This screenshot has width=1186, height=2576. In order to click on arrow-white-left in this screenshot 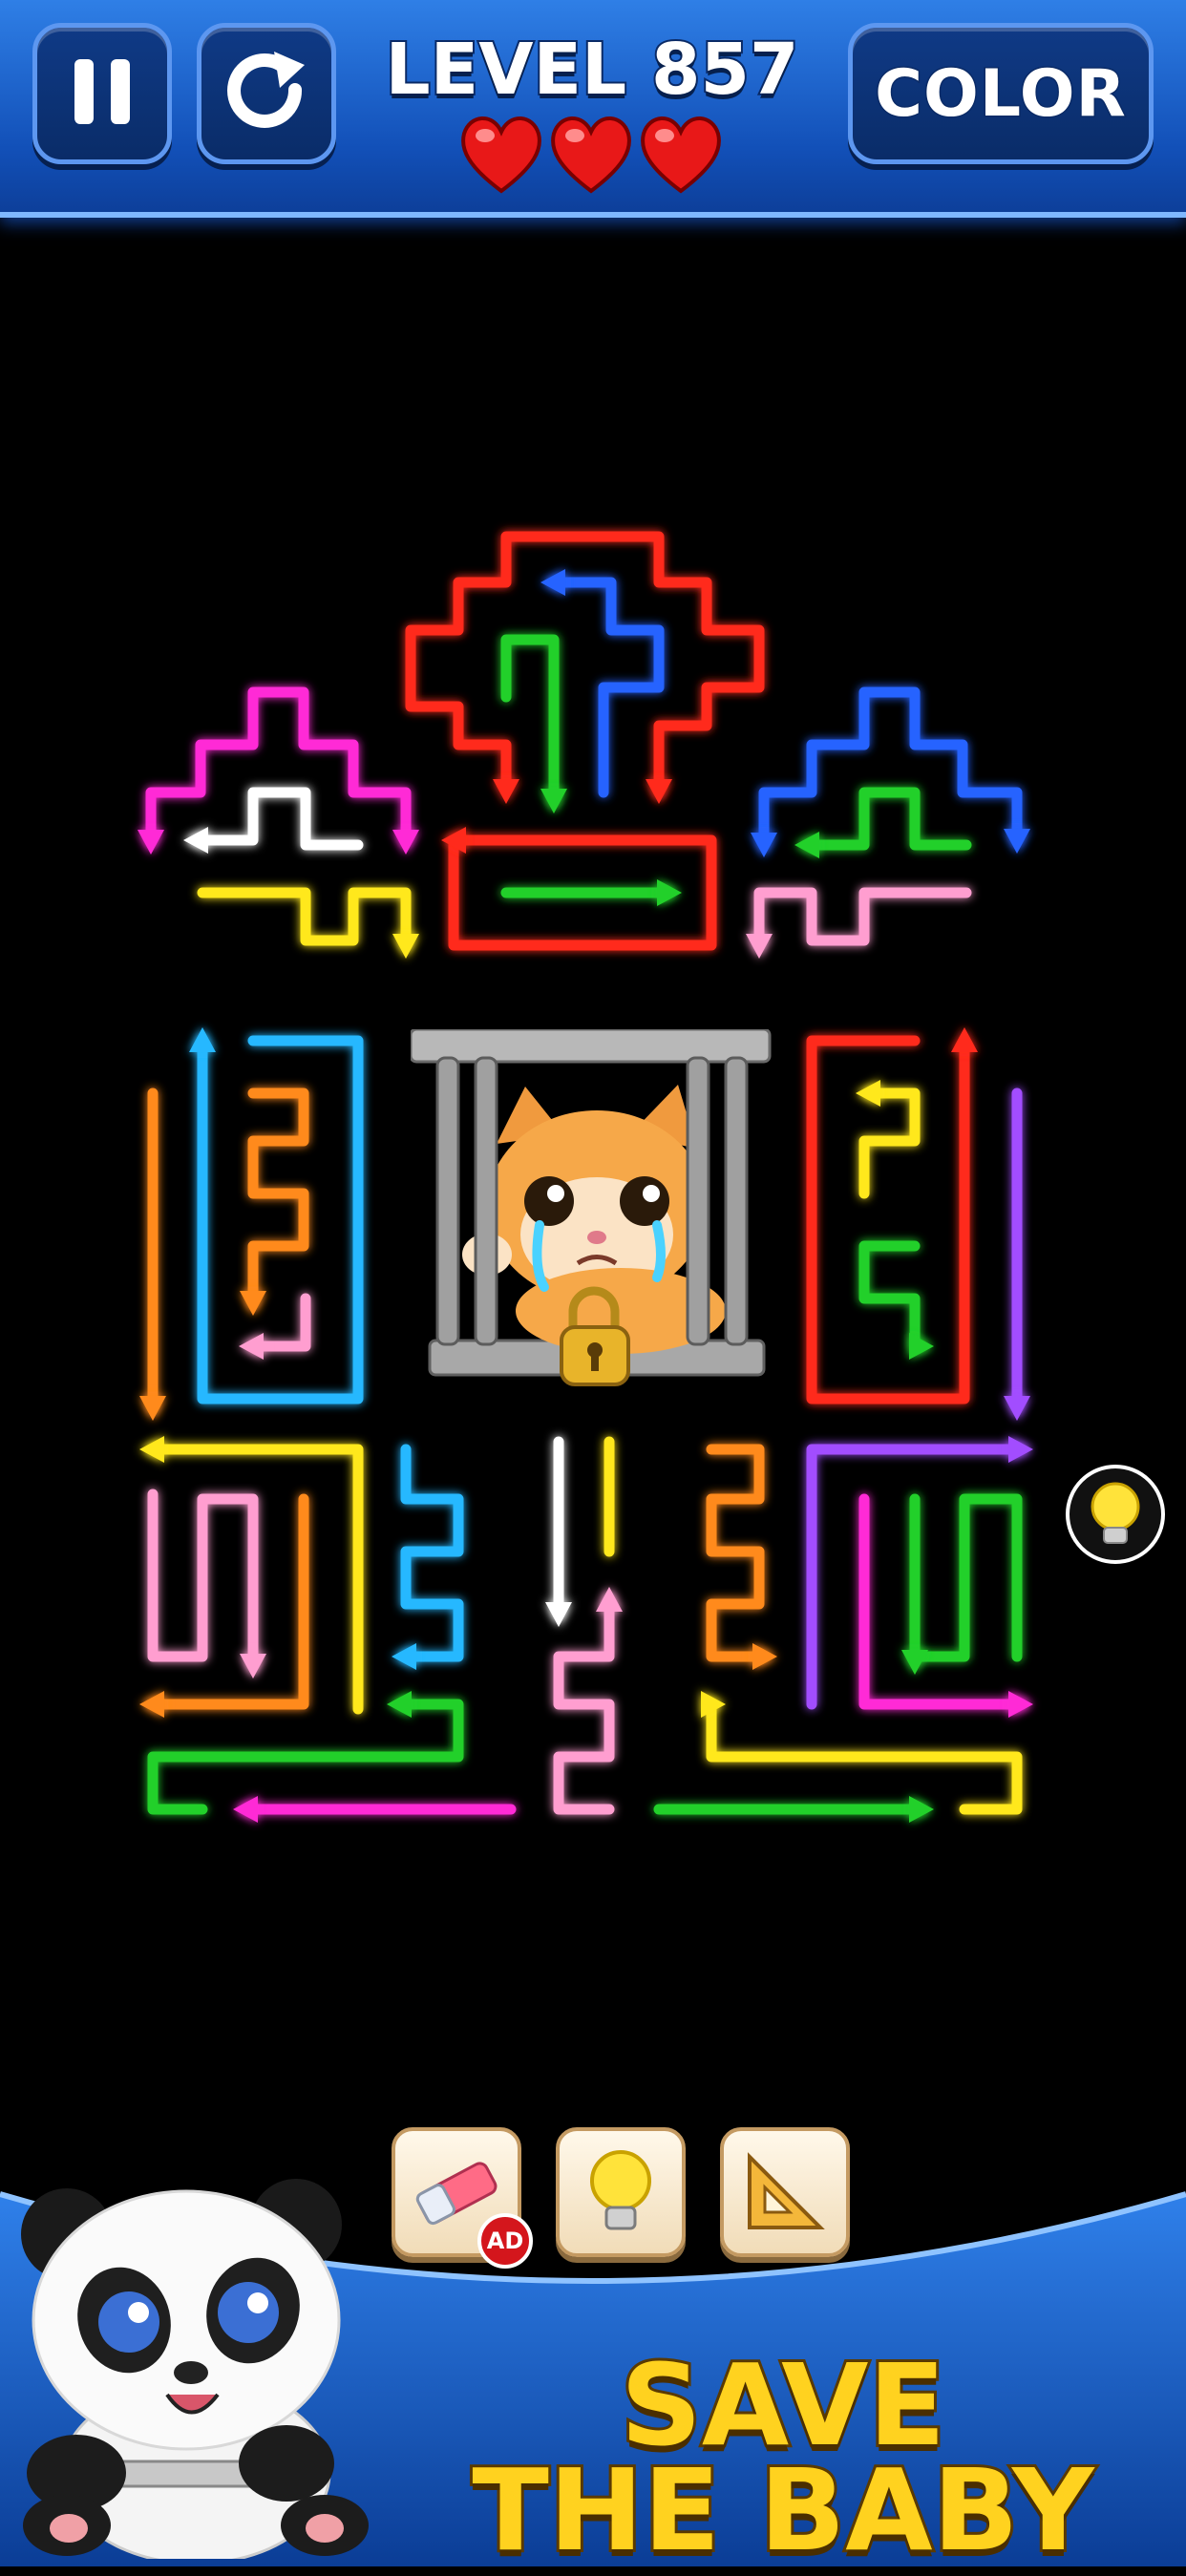, I will do `click(277, 819)`.